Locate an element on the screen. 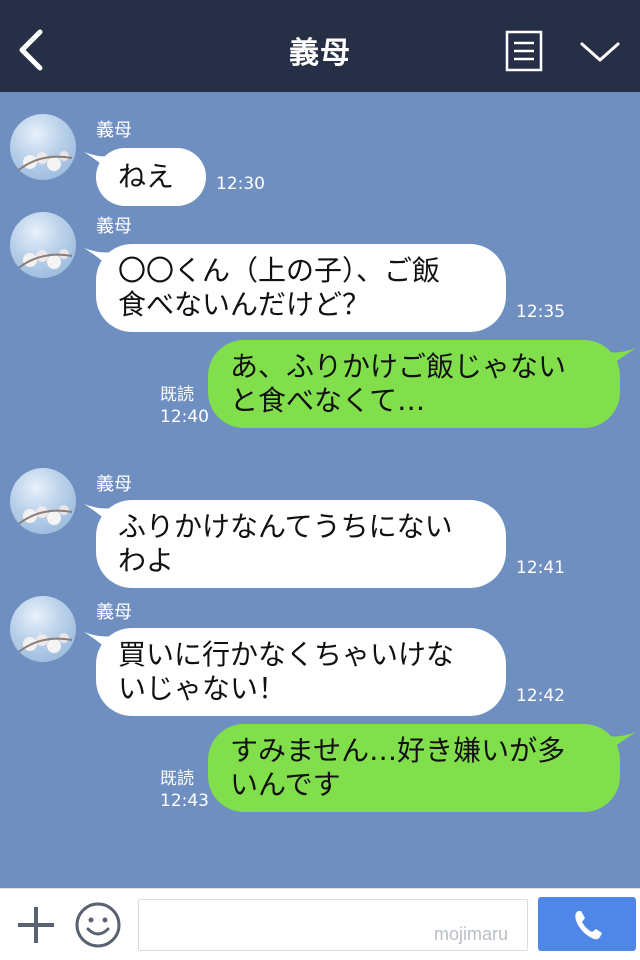 The height and width of the screenshot is (960, 640). add-button is located at coordinates (36, 925).